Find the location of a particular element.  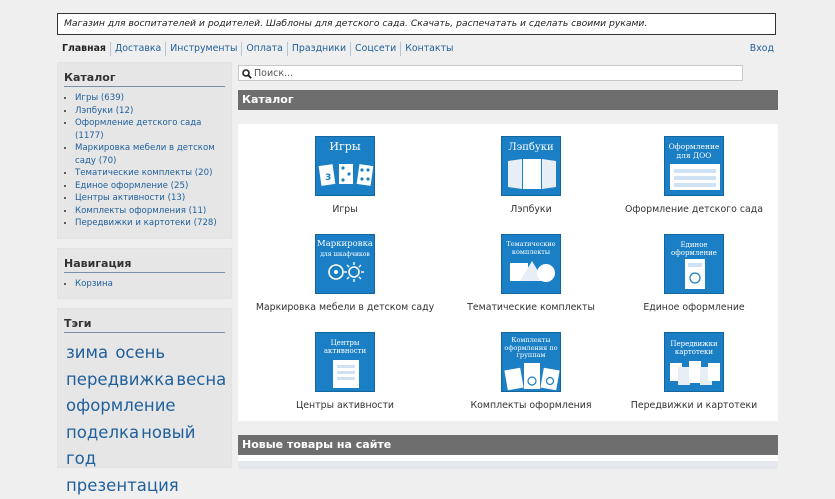

nav-link-tools: Инструменты is located at coordinates (203, 48).